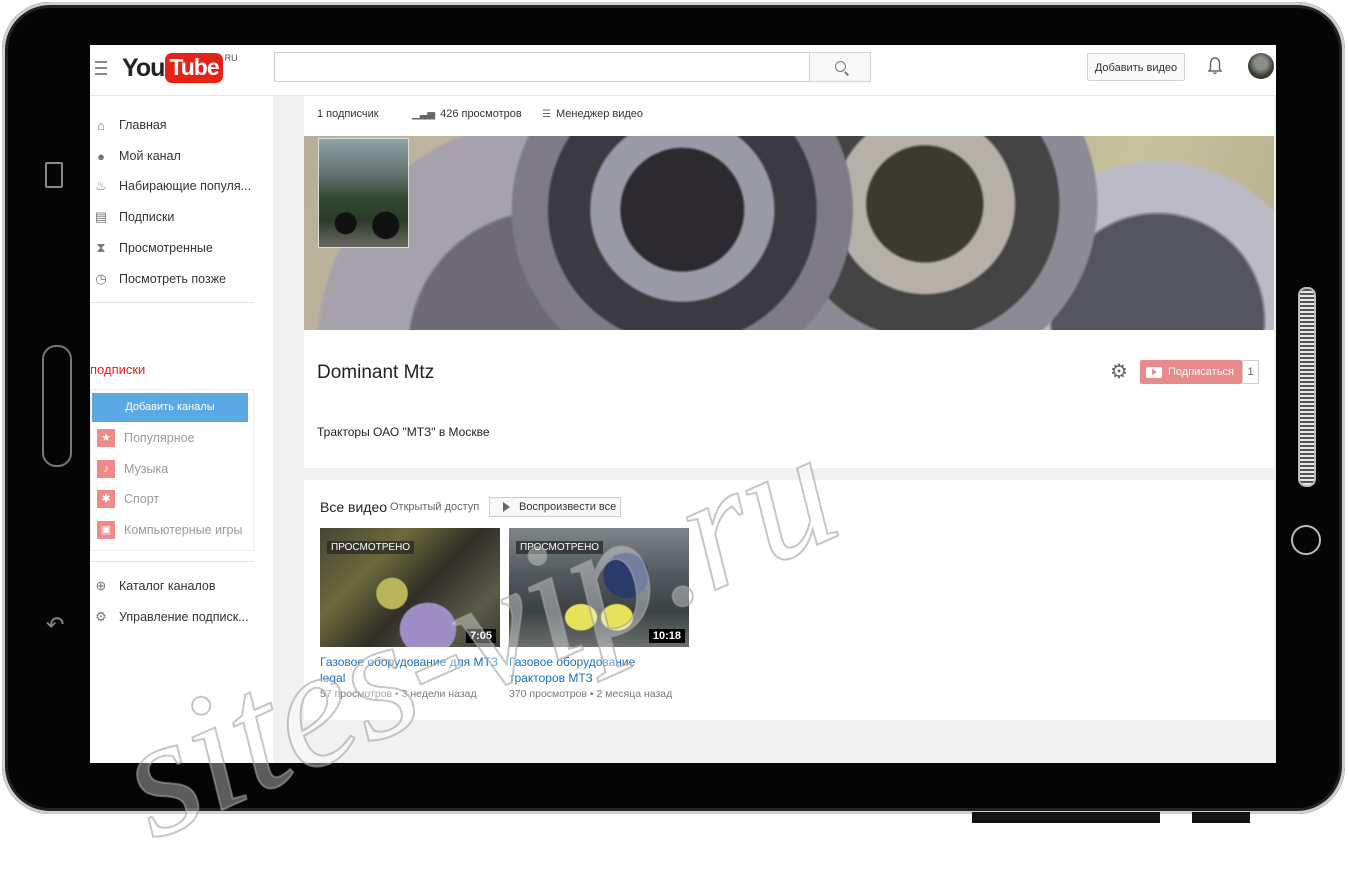 The image size is (1349, 878). What do you see at coordinates (118, 369) in the screenshot?
I see `subscriptions-heading: подписки` at bounding box center [118, 369].